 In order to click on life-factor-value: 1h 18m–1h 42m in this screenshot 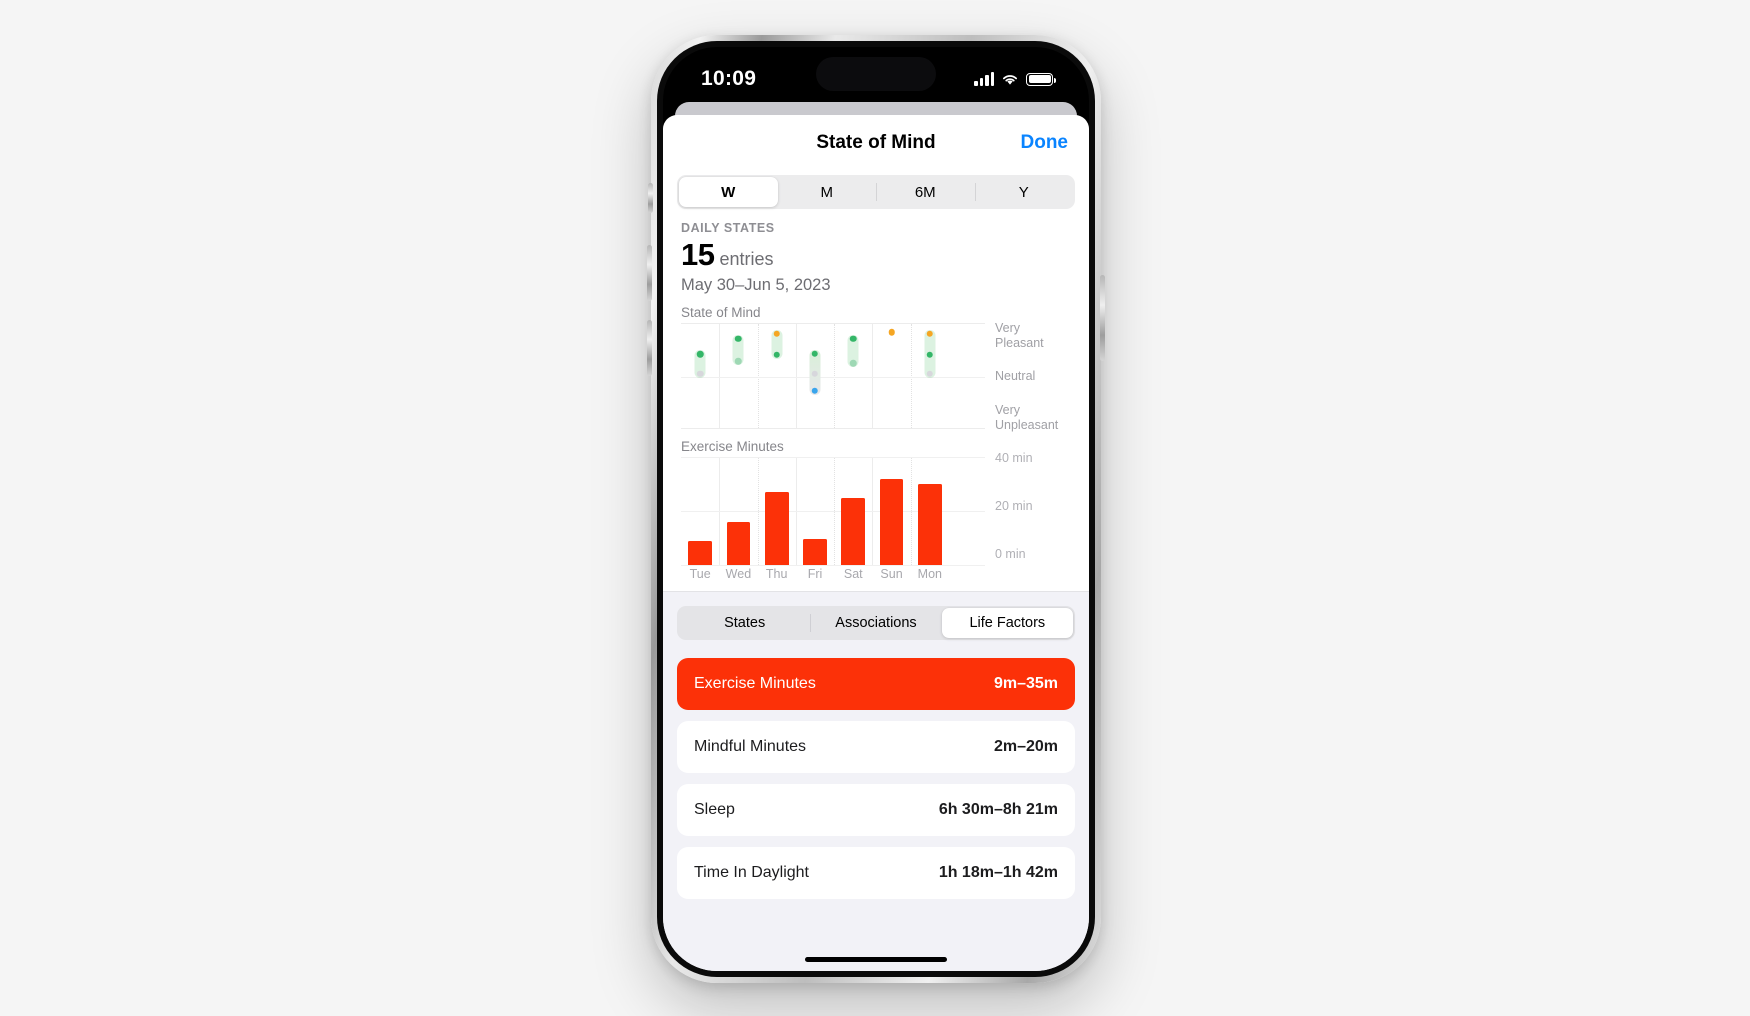, I will do `click(998, 872)`.